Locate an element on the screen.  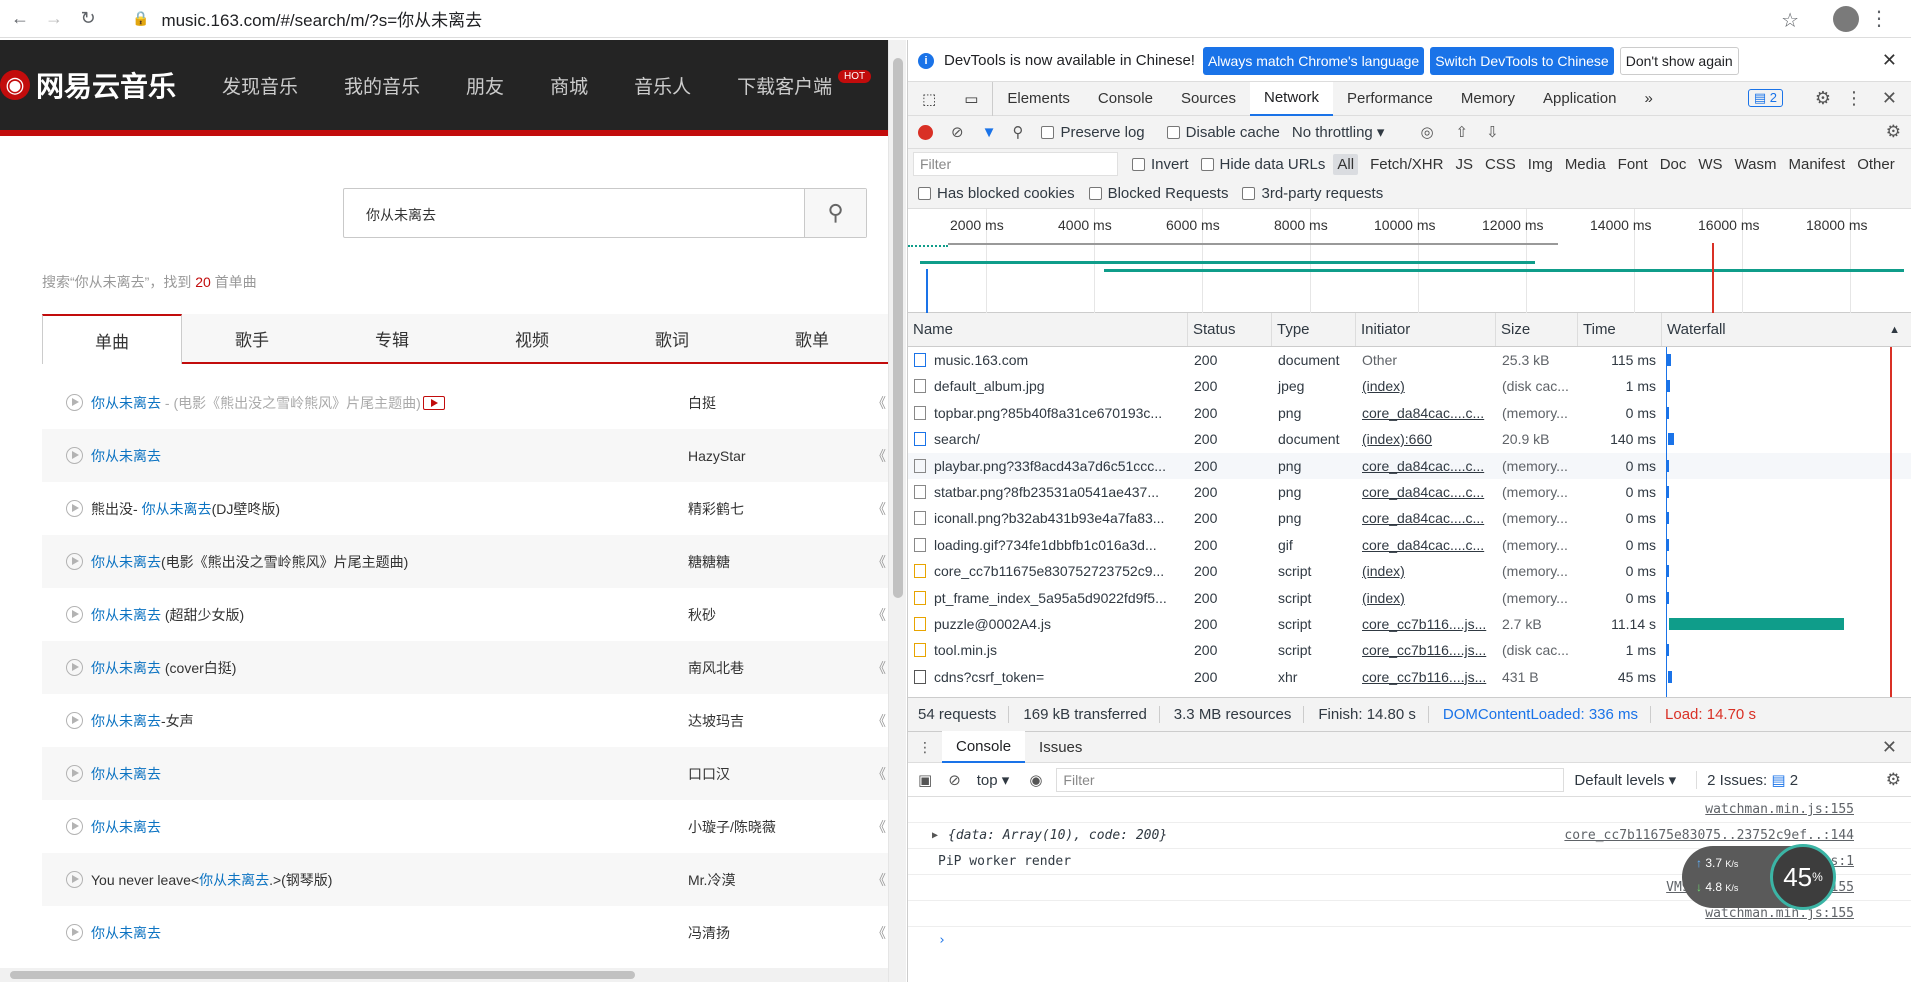
song-artist: 秋砂 is located at coordinates (702, 615).